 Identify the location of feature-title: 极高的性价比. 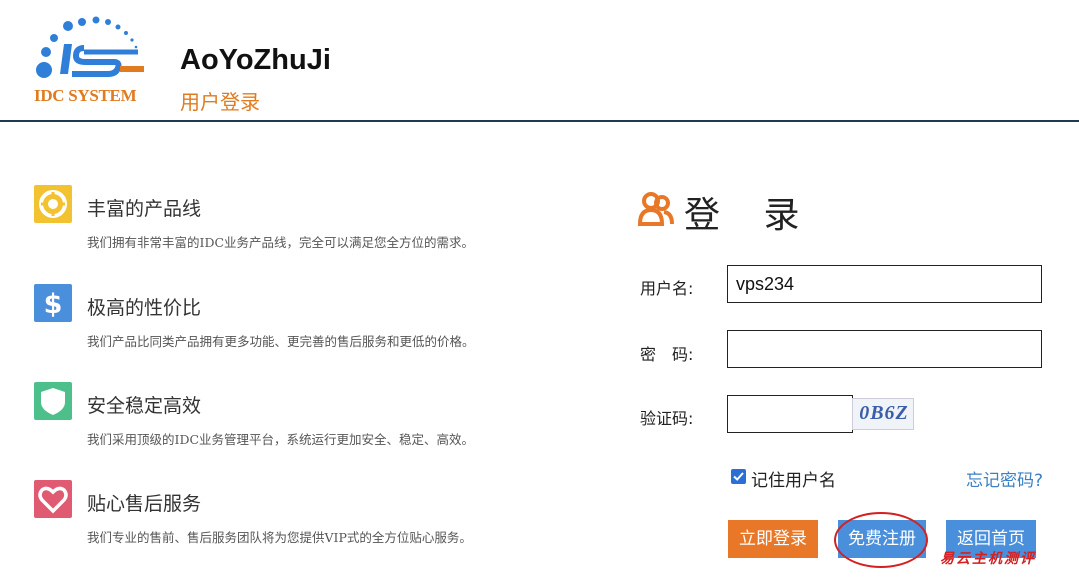
(144, 308).